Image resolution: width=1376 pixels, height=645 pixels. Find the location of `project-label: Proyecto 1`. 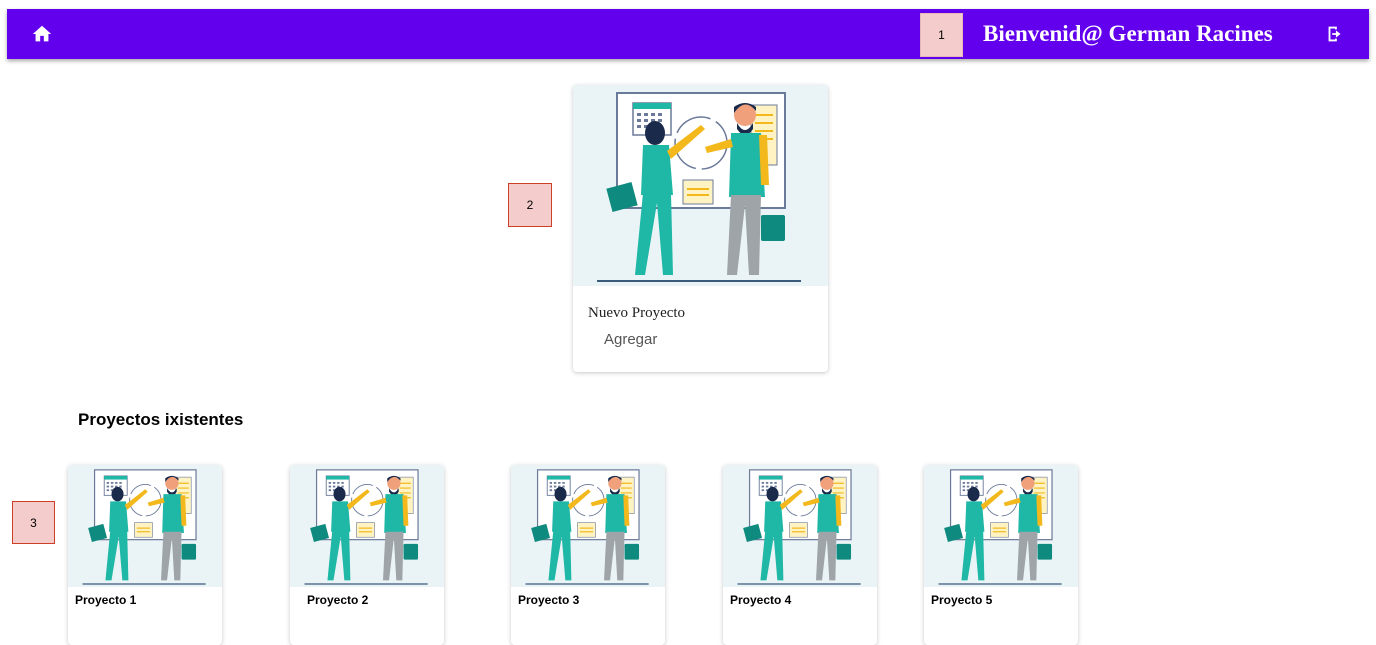

project-label: Proyecto 1 is located at coordinates (106, 600).